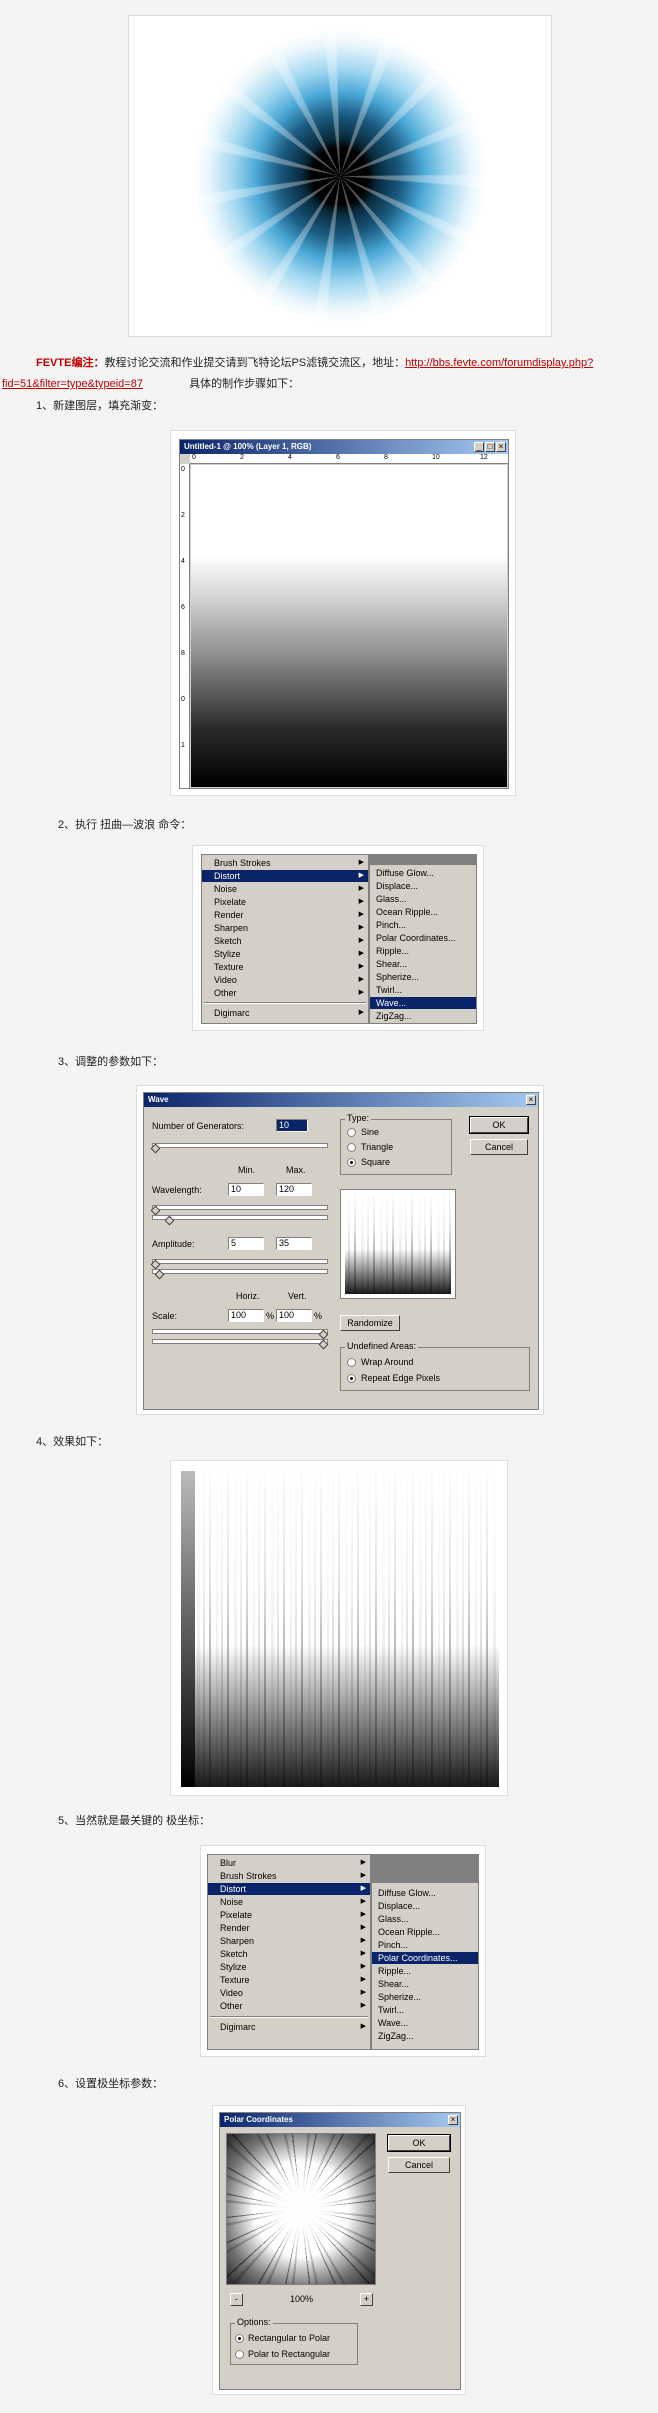 The image size is (658, 2413). What do you see at coordinates (294, 1189) in the screenshot?
I see `wavelength-max-field: 120` at bounding box center [294, 1189].